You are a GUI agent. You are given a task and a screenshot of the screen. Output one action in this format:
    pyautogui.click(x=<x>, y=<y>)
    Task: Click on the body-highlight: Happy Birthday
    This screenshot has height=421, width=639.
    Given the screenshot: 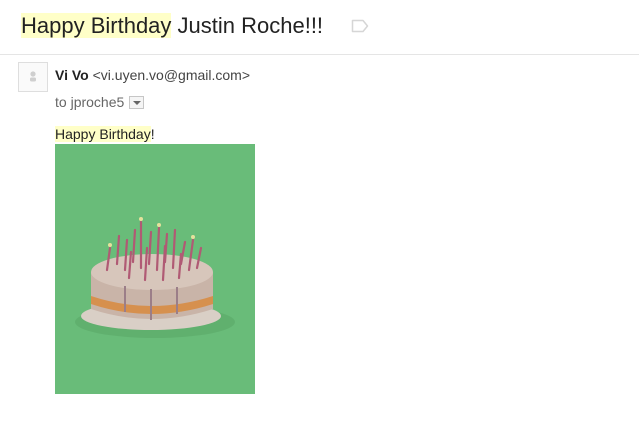 What is the action you would take?
    pyautogui.click(x=103, y=134)
    